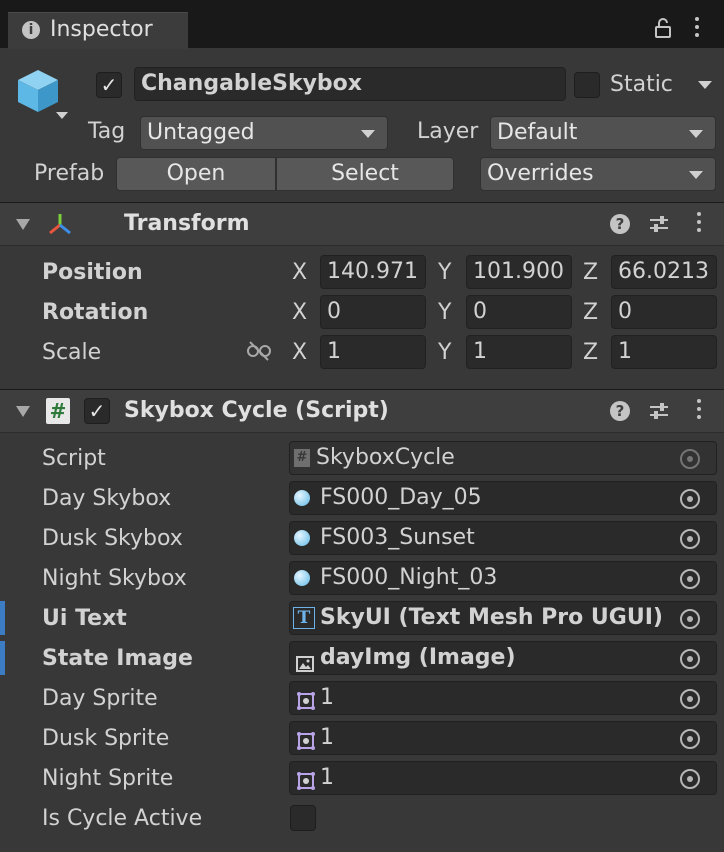 Image resolution: width=724 pixels, height=852 pixels. Describe the element at coordinates (603, 133) in the screenshot. I see `layer-dropdown: Default` at that location.